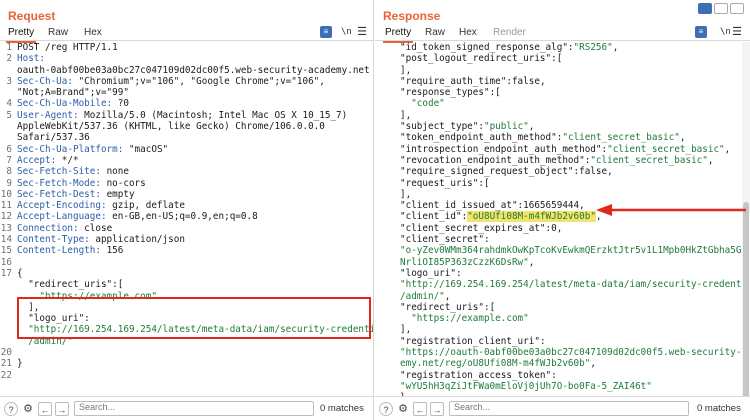 The image size is (750, 420). Describe the element at coordinates (439, 127) in the screenshot. I see `code-token: "subject_type"` at that location.